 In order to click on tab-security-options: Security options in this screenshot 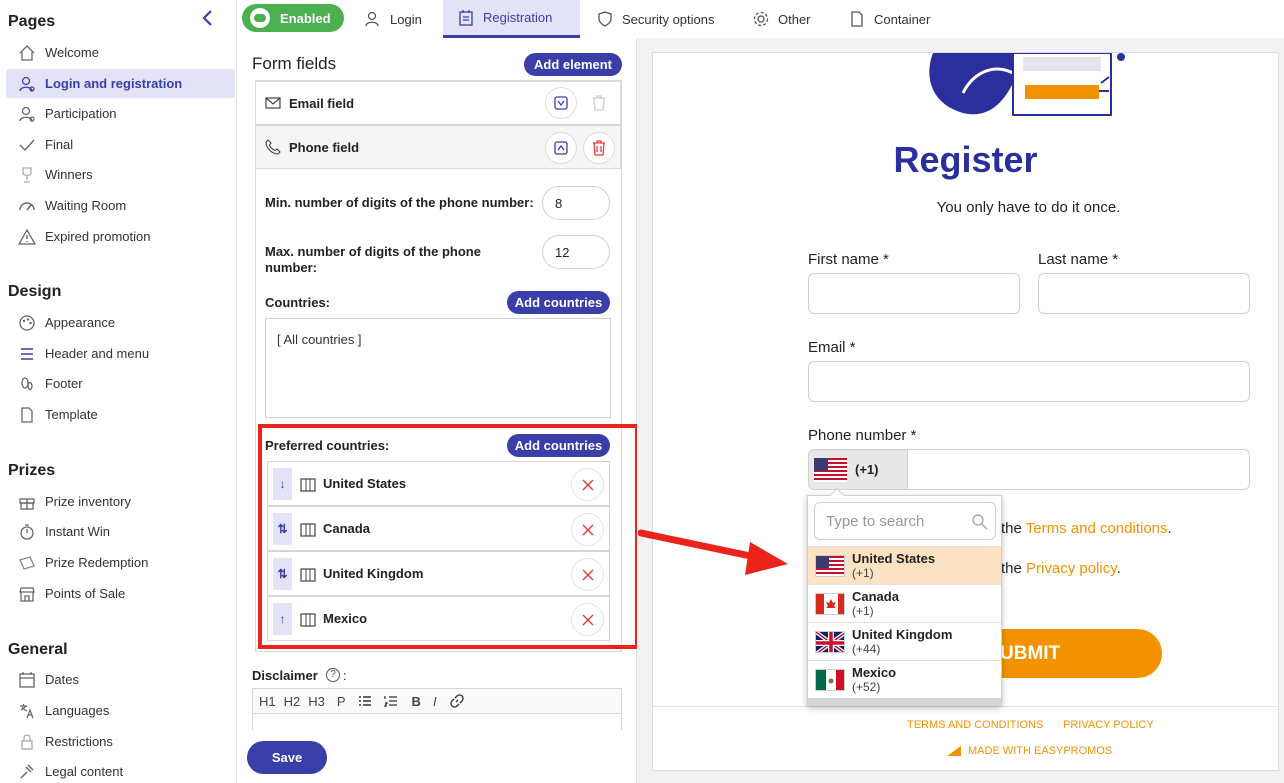, I will do `click(666, 19)`.